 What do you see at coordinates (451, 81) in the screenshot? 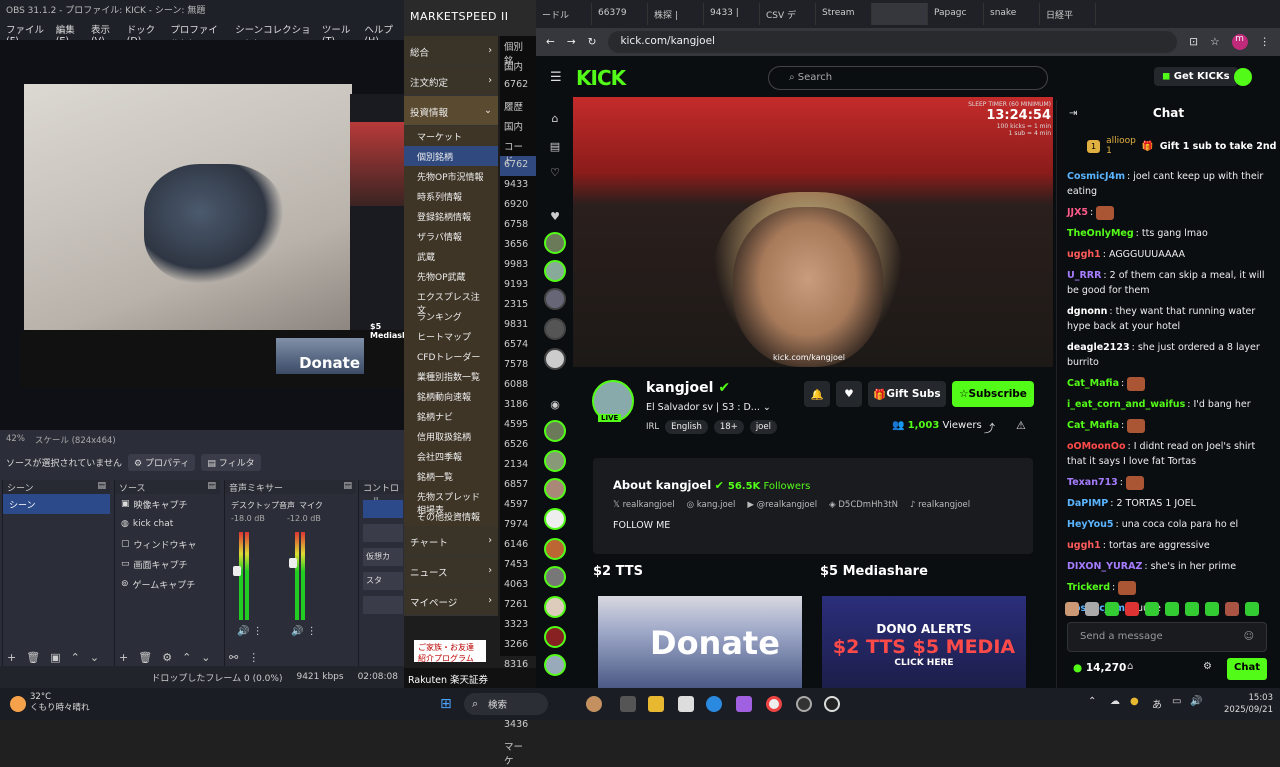
I see `menu-category: 注文約定 ›` at bounding box center [451, 81].